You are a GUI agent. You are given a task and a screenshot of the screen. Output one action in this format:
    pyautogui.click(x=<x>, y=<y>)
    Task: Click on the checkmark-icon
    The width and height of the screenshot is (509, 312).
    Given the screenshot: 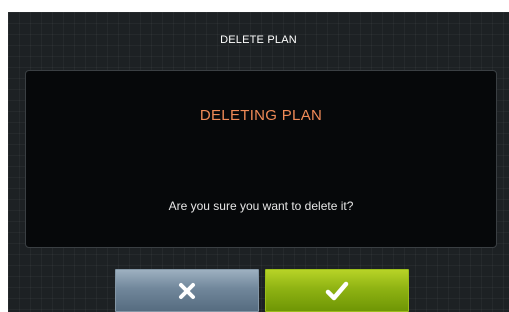 What is the action you would take?
    pyautogui.click(x=337, y=290)
    